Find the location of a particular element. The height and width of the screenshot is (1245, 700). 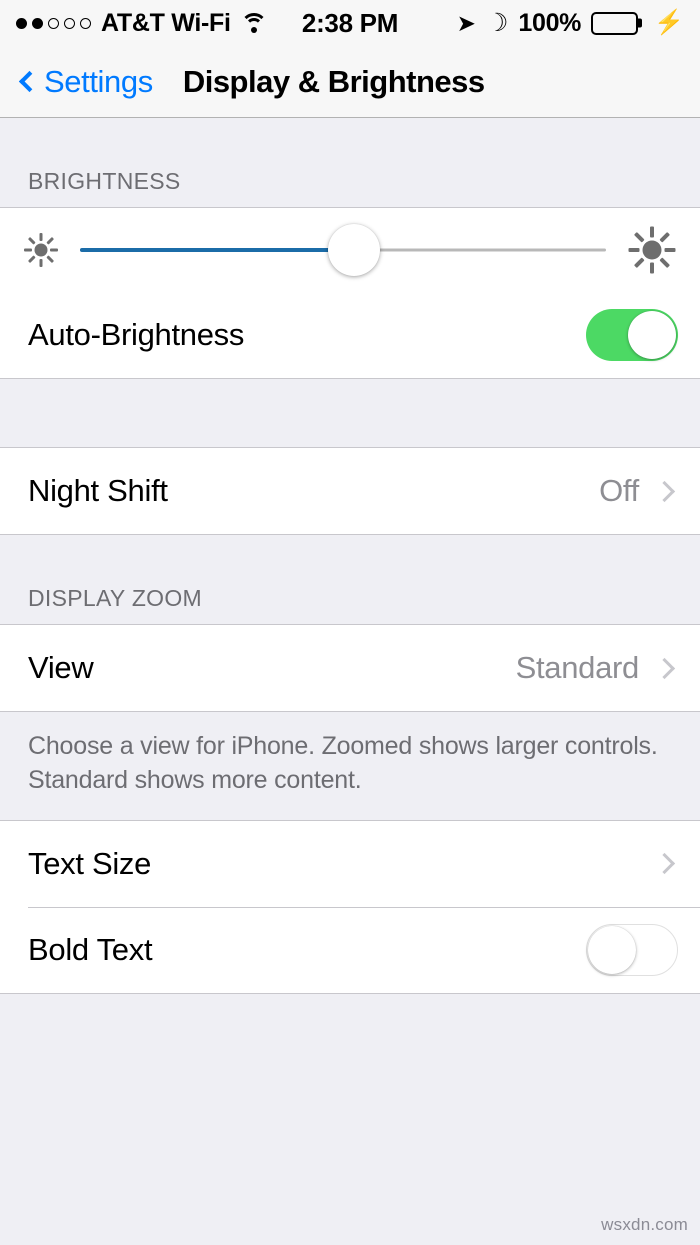

row-text-size: Text Size is located at coordinates (350, 863).